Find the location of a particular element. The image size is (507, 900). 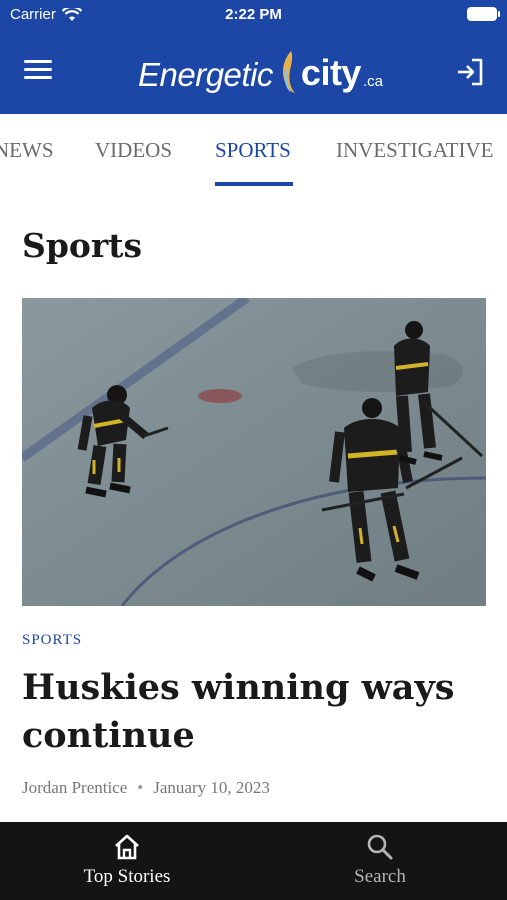

article-headline: Huskies winning ways continue is located at coordinates (257, 712).